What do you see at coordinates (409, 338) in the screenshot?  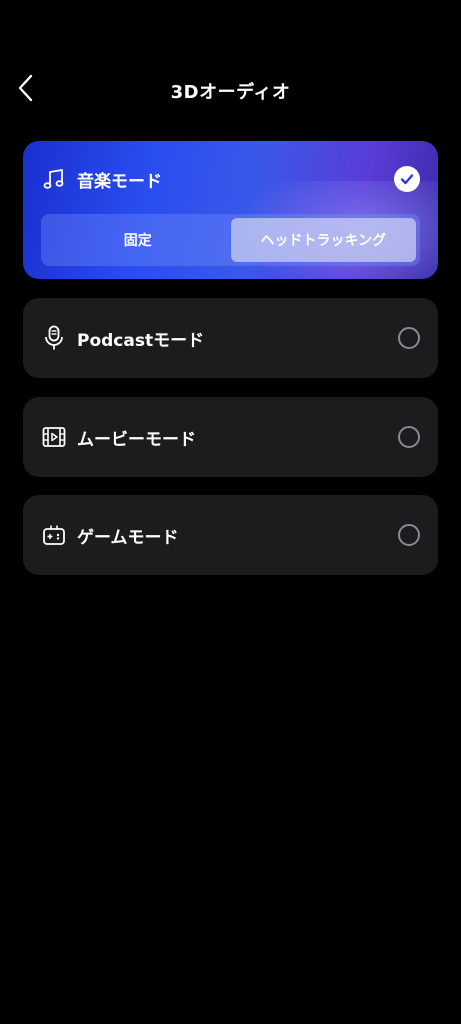 I see `radio-podcast` at bounding box center [409, 338].